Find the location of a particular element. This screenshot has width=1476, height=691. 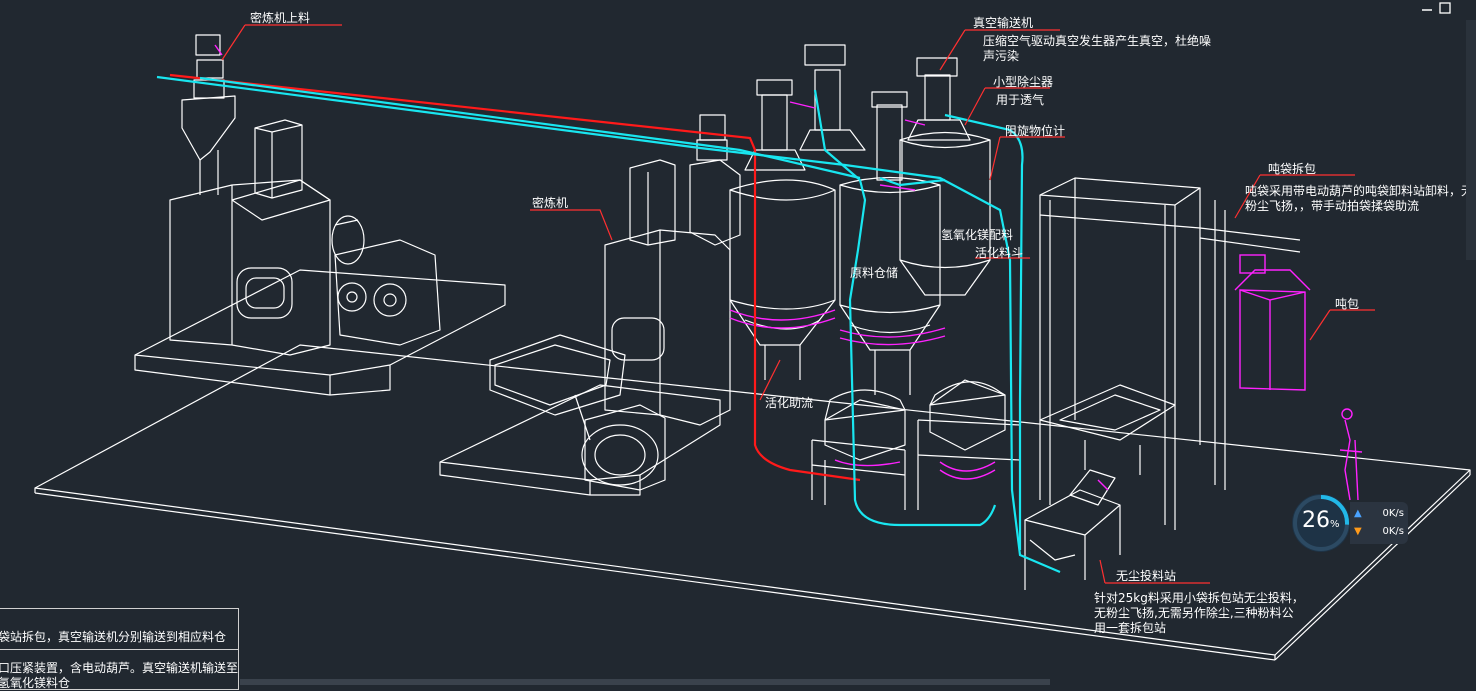

label-flow-aid: 活化助流 is located at coordinates (789, 403).